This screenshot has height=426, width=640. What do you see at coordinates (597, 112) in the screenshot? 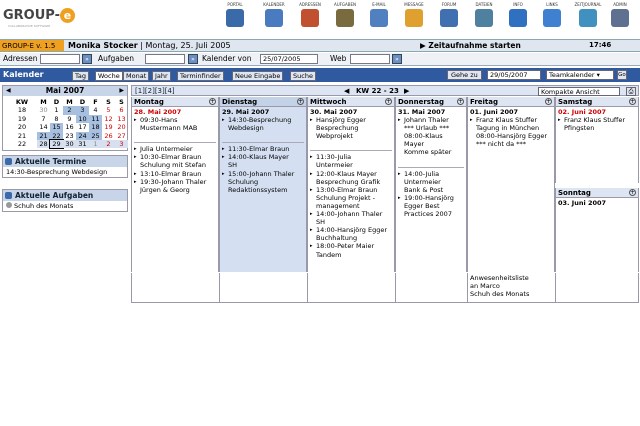
I see `day-date: 02. Juni 2007` at bounding box center [597, 112].